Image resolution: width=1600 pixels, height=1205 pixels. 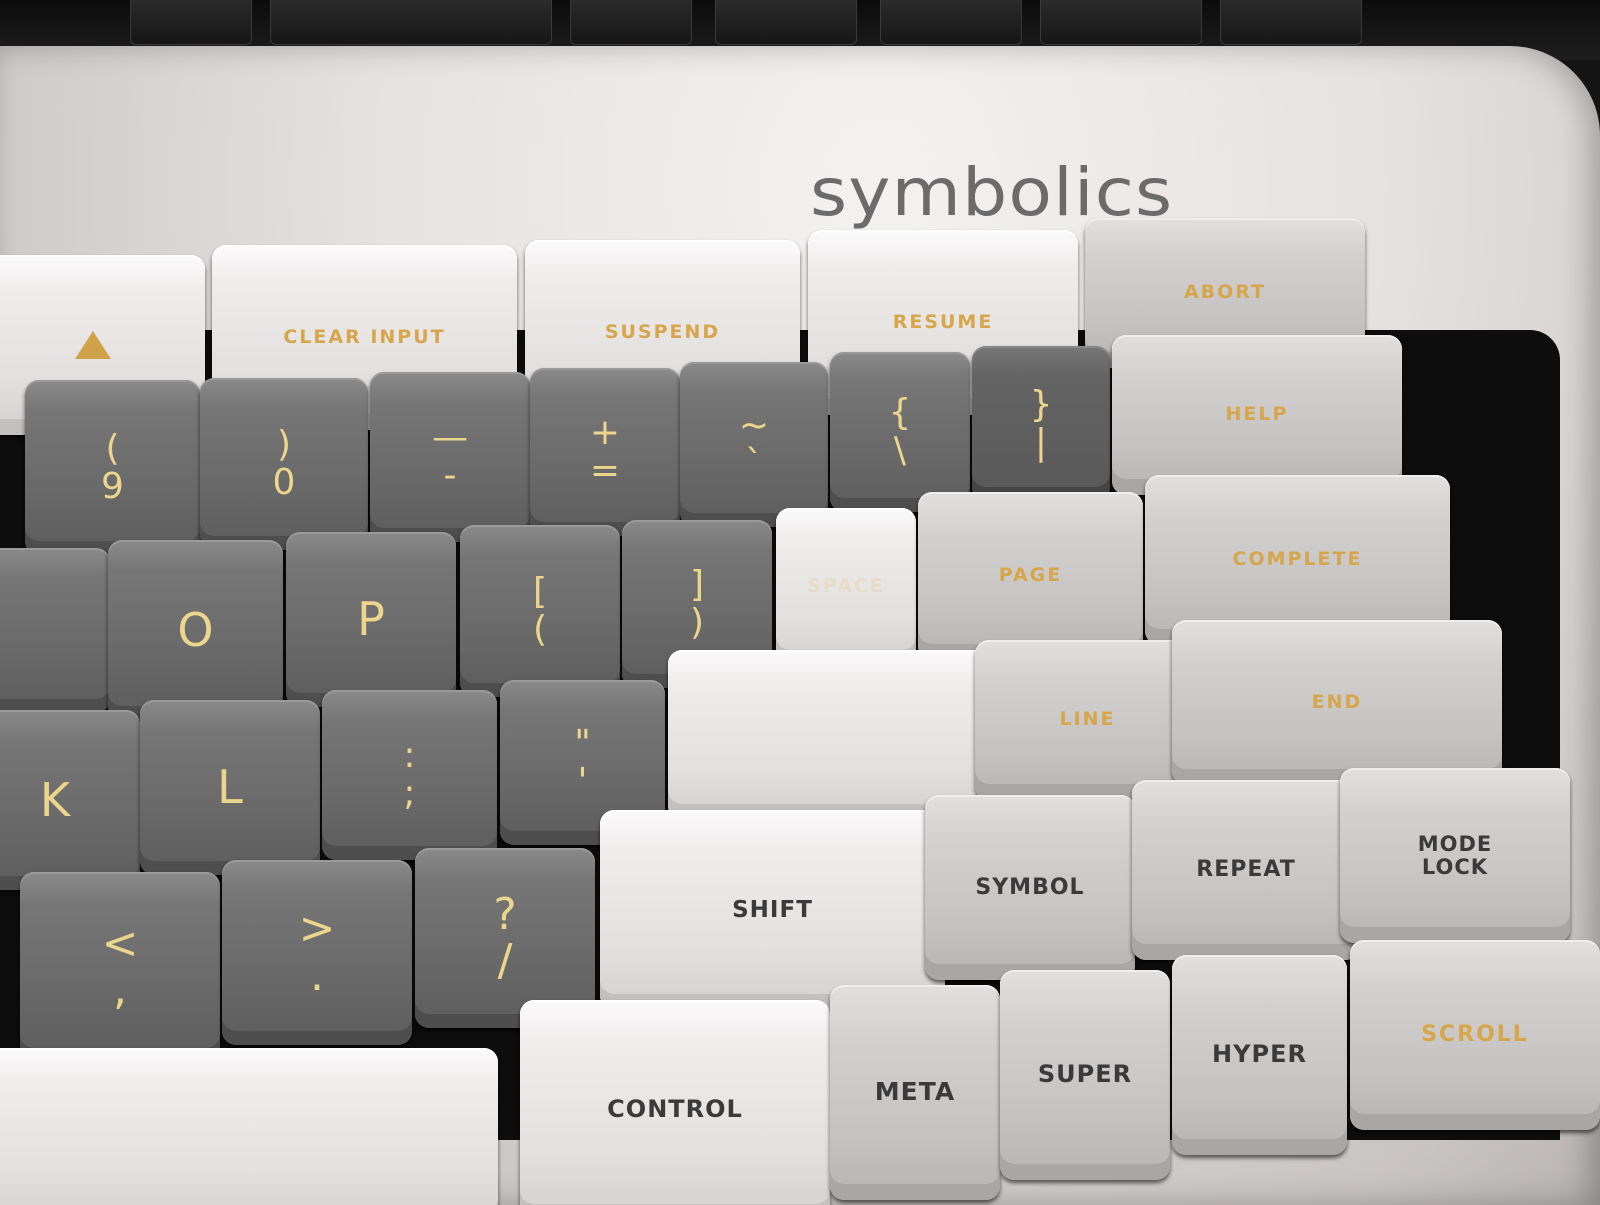 What do you see at coordinates (450, 457) in the screenshot?
I see `minus-key: — -` at bounding box center [450, 457].